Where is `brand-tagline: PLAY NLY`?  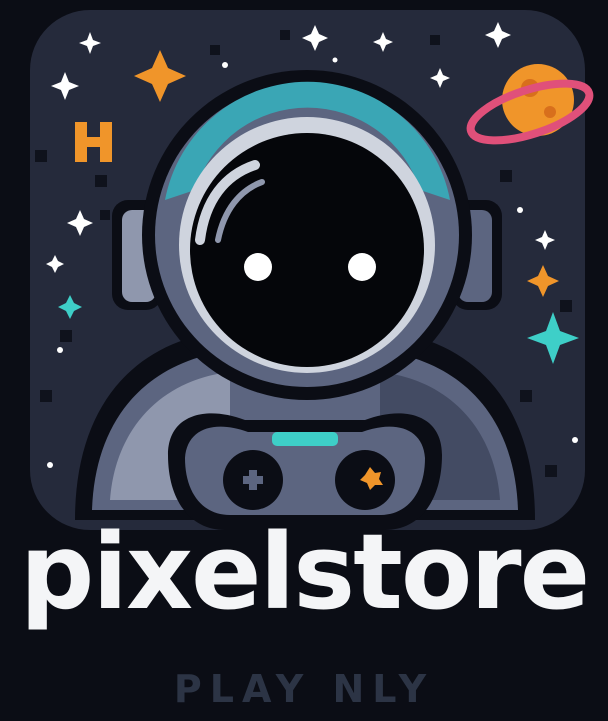
brand-tagline: PLAY NLY is located at coordinates (304, 689).